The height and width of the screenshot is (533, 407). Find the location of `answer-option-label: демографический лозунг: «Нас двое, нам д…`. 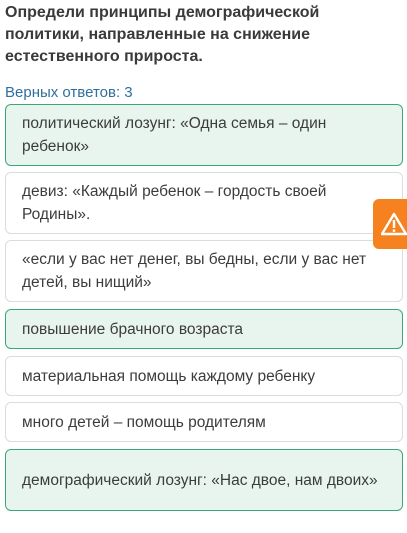

answer-option-label: демографический лозунг: «Нас двое, нам д… is located at coordinates (200, 480).